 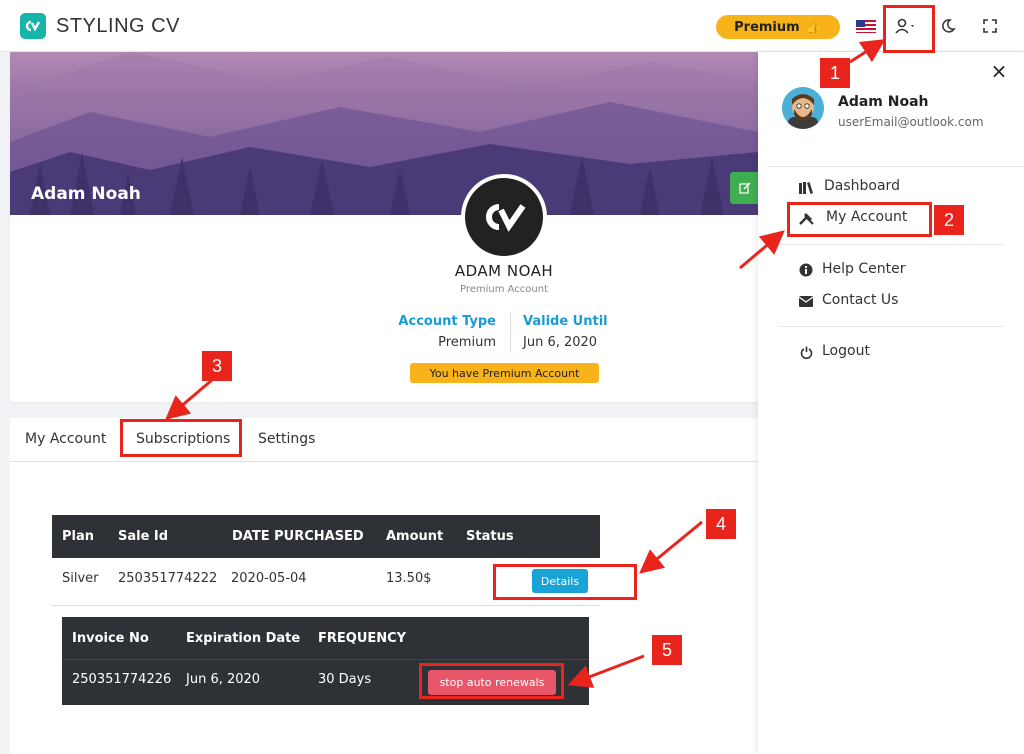 I want to click on column-header: Expiration Date, so click(x=243, y=638).